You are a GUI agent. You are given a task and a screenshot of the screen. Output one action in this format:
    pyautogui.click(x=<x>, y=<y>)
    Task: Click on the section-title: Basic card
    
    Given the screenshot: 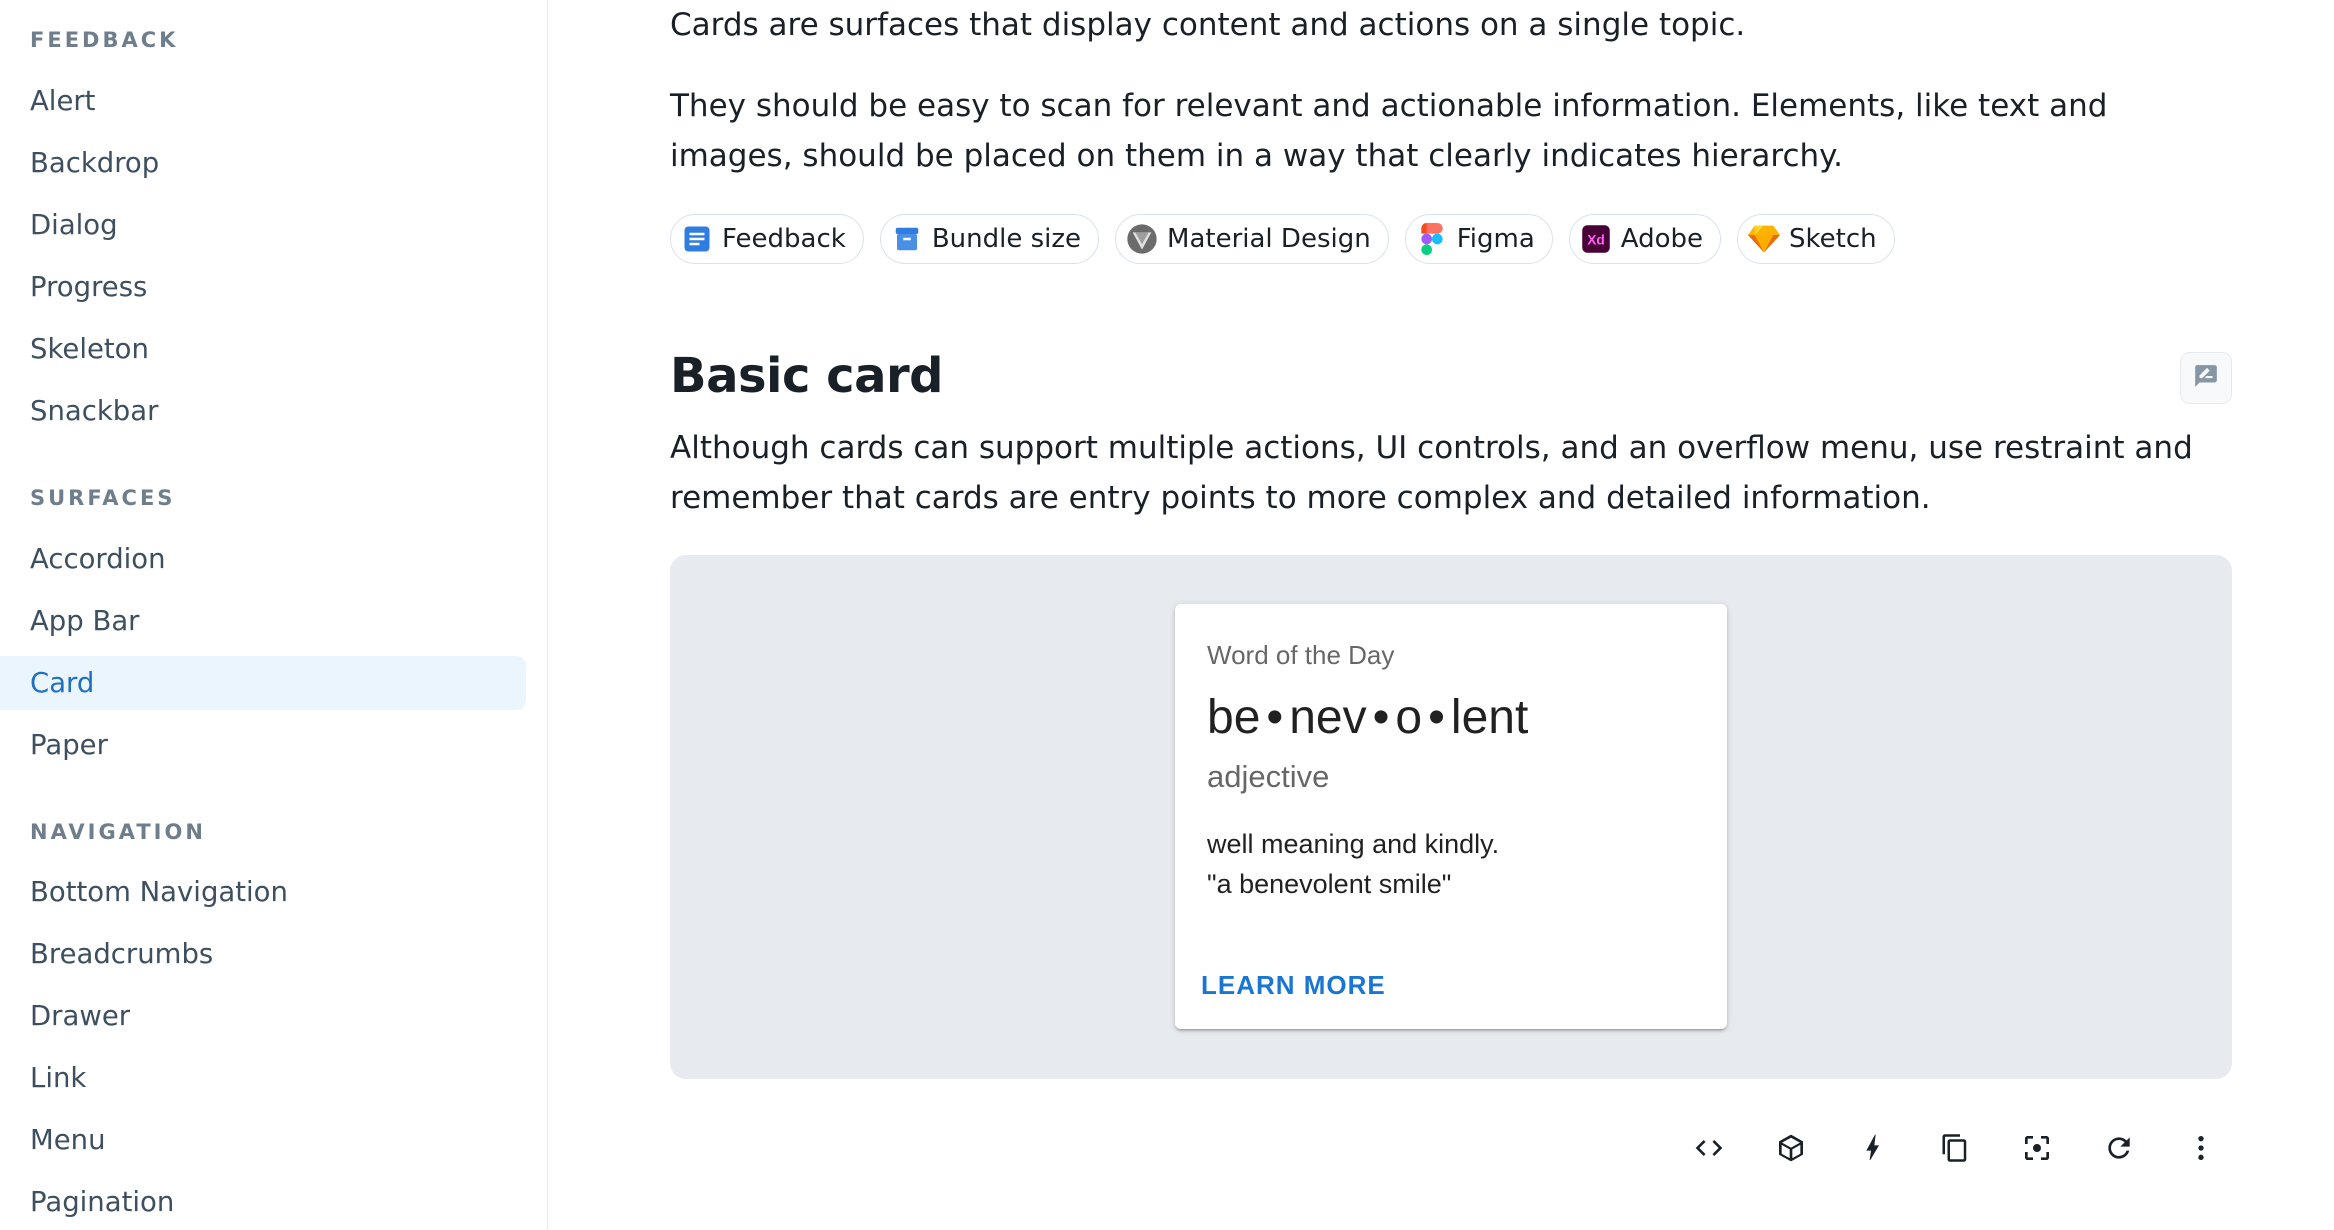 What is the action you would take?
    pyautogui.click(x=807, y=376)
    